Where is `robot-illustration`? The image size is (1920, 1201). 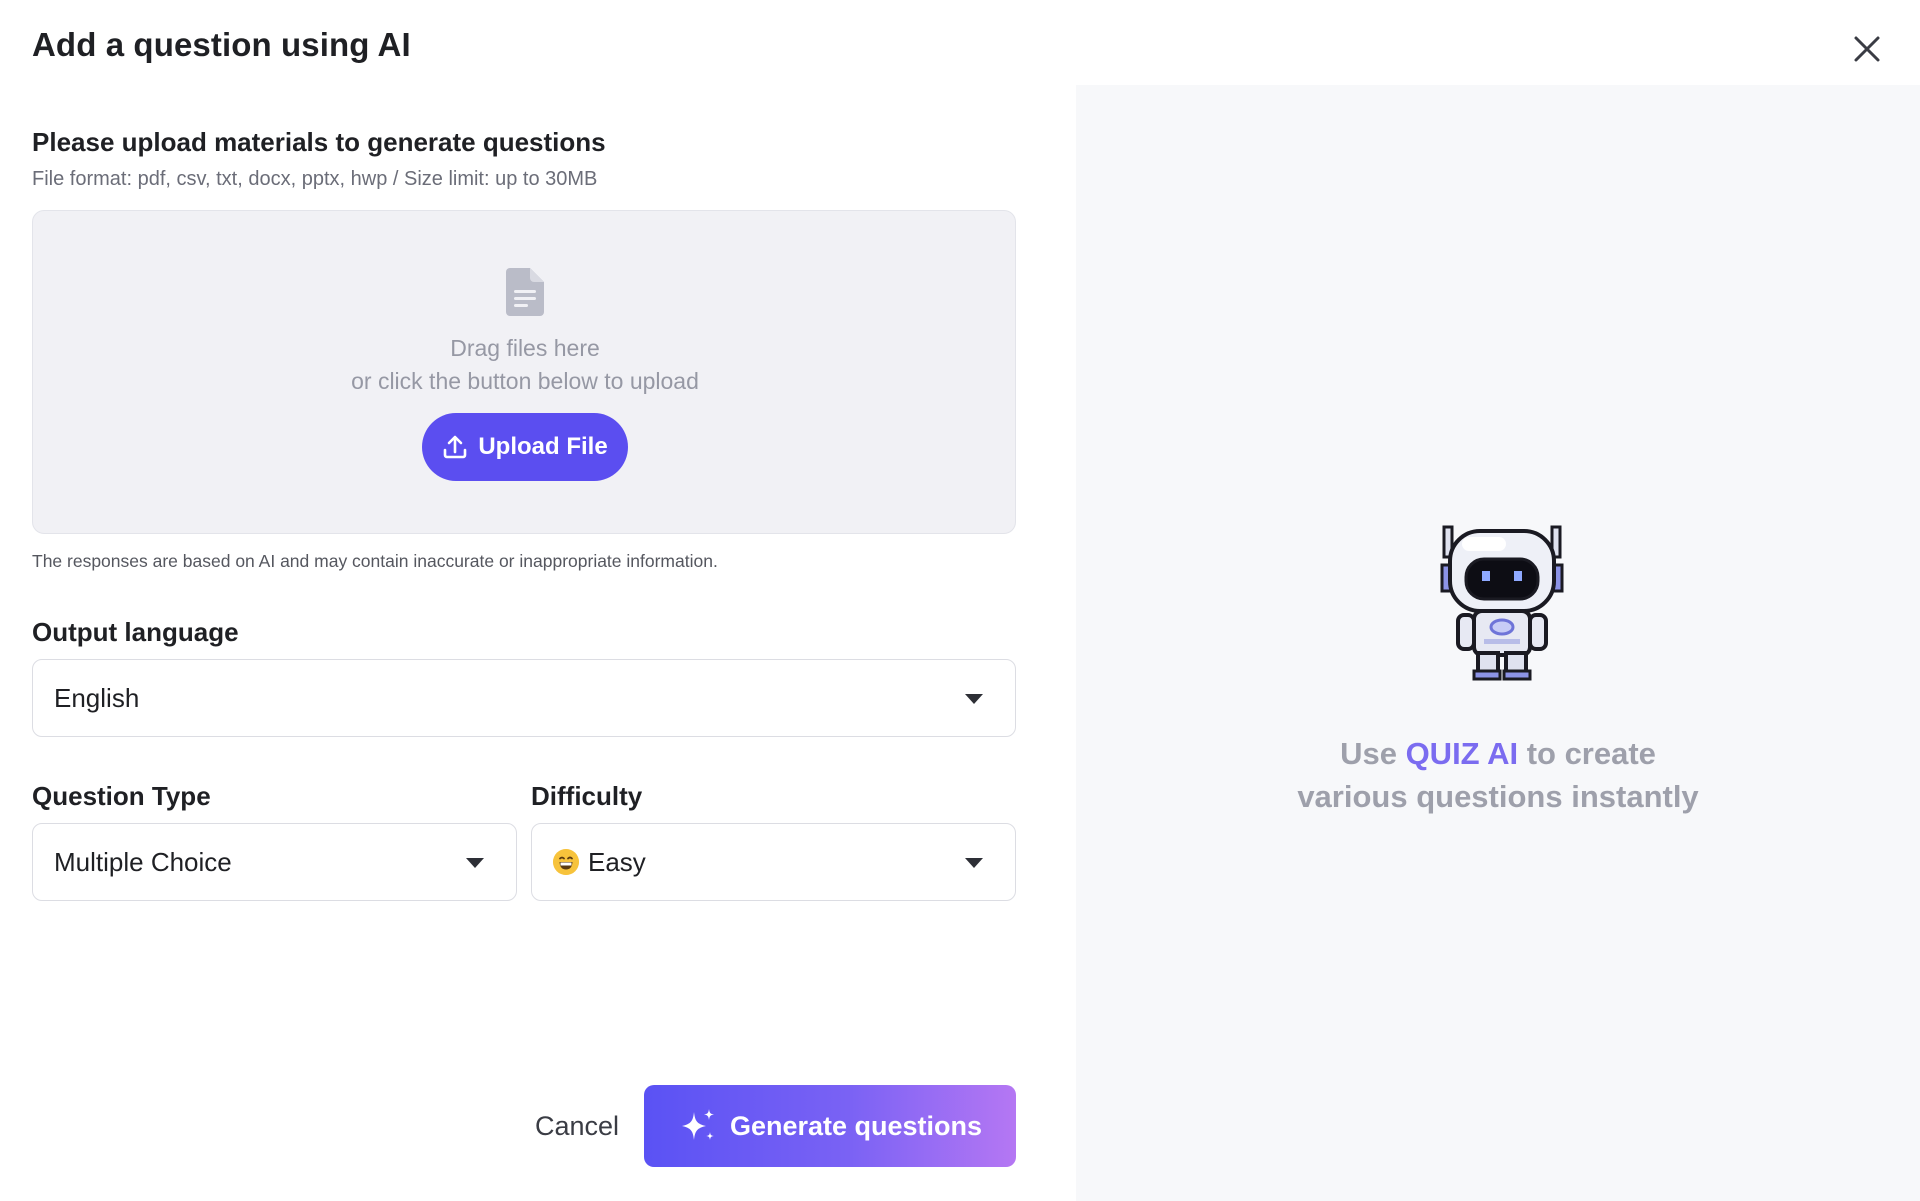 robot-illustration is located at coordinates (1502, 603).